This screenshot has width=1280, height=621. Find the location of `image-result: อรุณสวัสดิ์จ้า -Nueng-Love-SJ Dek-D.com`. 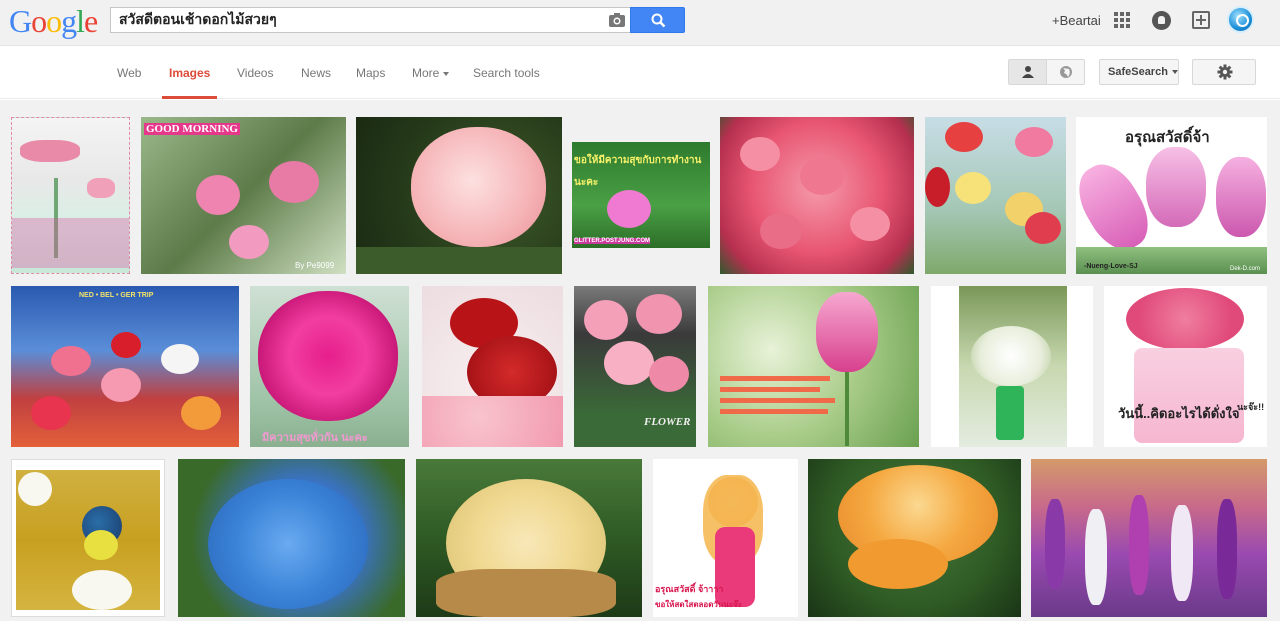

image-result: อรุณสวัสดิ์จ้า -Nueng-Love-SJ Dek-D.com is located at coordinates (1171, 195).